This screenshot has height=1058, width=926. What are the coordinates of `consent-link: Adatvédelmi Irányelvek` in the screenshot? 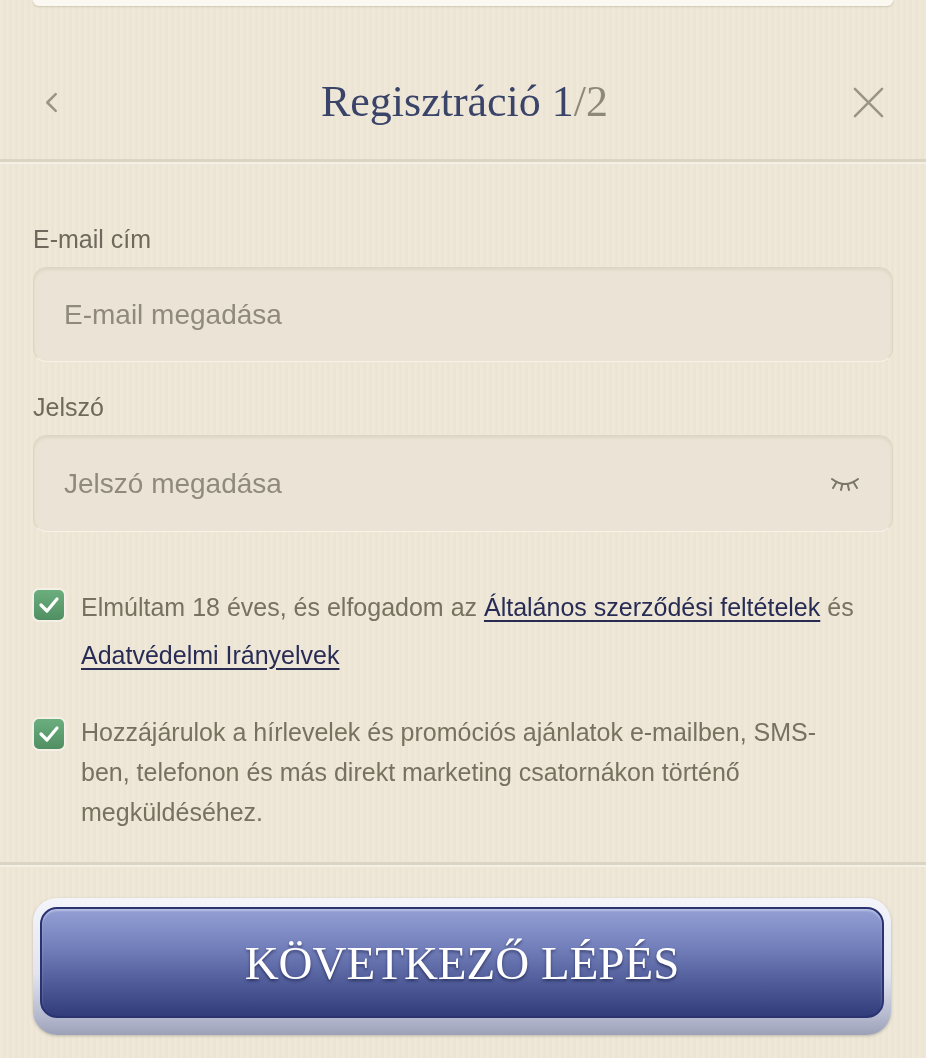 It's located at (210, 655).